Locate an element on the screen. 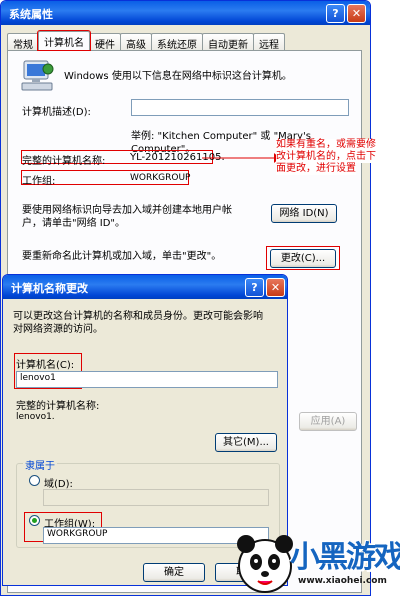 This screenshot has height=596, width=400. computer-description-label: 计算机描述(D): is located at coordinates (56, 112).